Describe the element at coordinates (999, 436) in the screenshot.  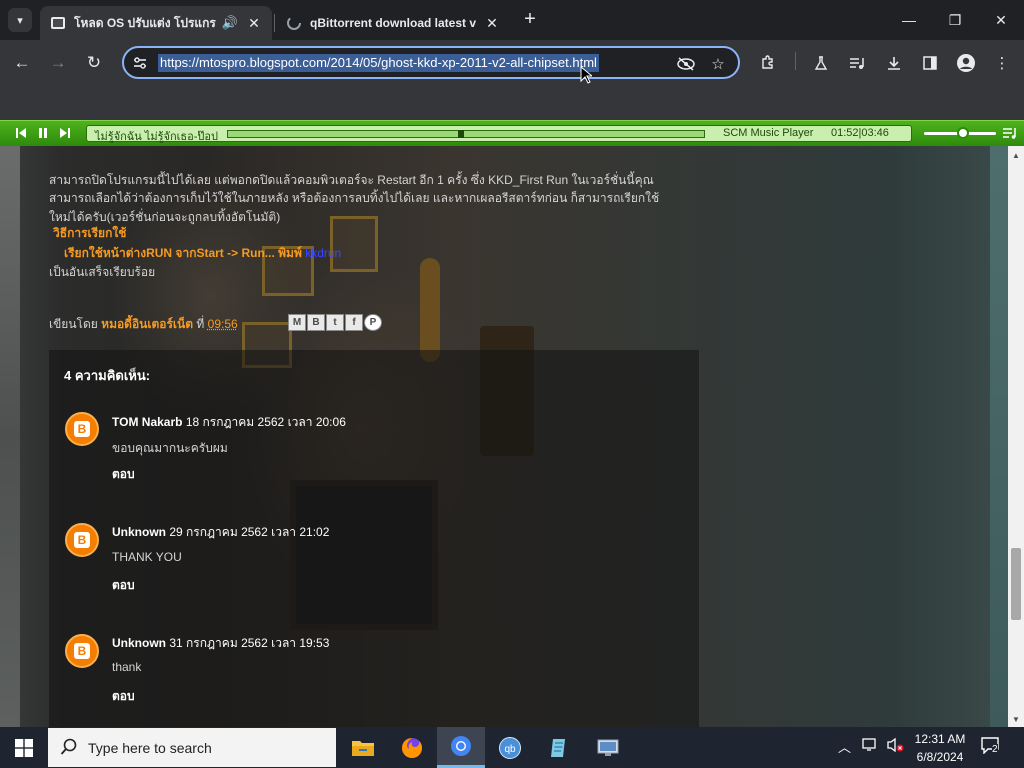
I see `background-wall-right` at that location.